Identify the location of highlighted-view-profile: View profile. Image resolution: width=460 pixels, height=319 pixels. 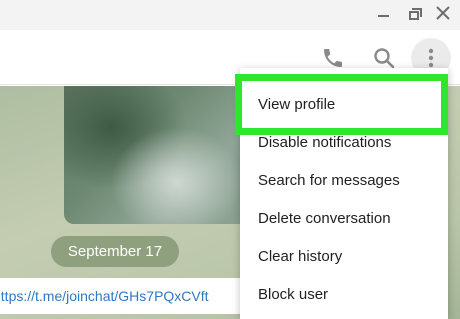
(341, 105).